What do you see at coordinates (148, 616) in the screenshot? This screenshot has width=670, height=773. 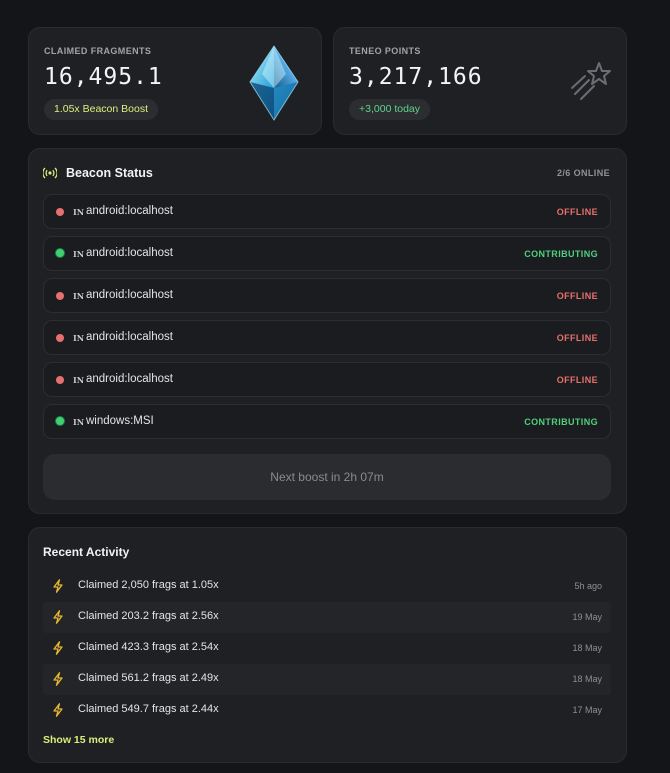 I see `activity-text: Claimed 203.2 frags at 2.56x` at bounding box center [148, 616].